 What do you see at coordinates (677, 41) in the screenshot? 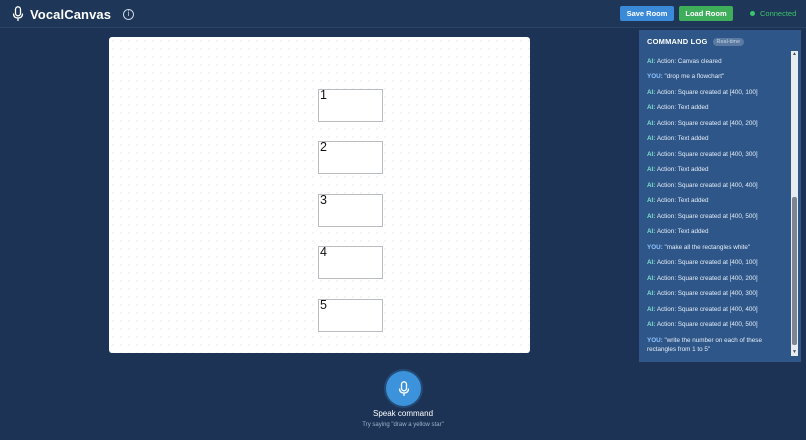
I see `command-log-title: COMMAND LOG` at bounding box center [677, 41].